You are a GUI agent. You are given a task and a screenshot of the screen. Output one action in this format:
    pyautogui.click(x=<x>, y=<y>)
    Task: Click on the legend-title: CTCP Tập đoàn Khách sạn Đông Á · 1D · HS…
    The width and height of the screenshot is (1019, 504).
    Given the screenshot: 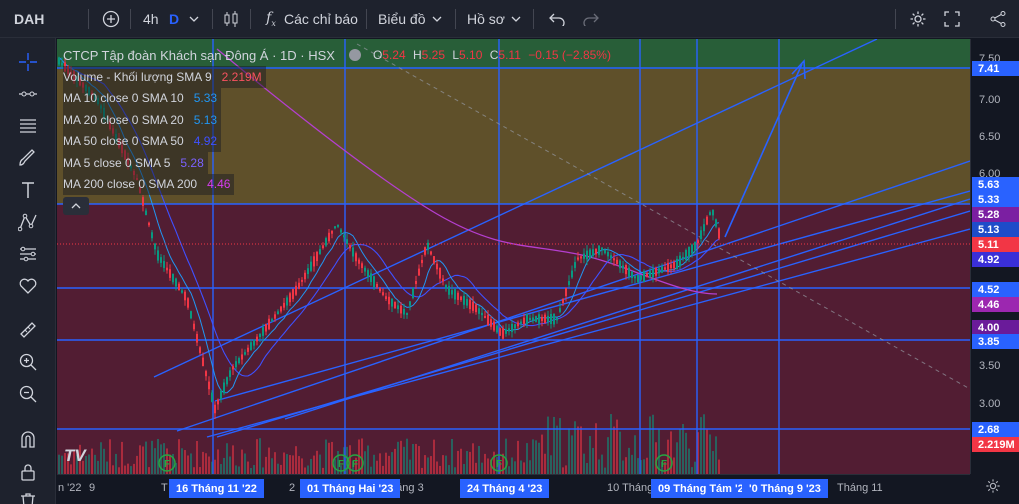 What is the action you would take?
    pyautogui.click(x=199, y=55)
    